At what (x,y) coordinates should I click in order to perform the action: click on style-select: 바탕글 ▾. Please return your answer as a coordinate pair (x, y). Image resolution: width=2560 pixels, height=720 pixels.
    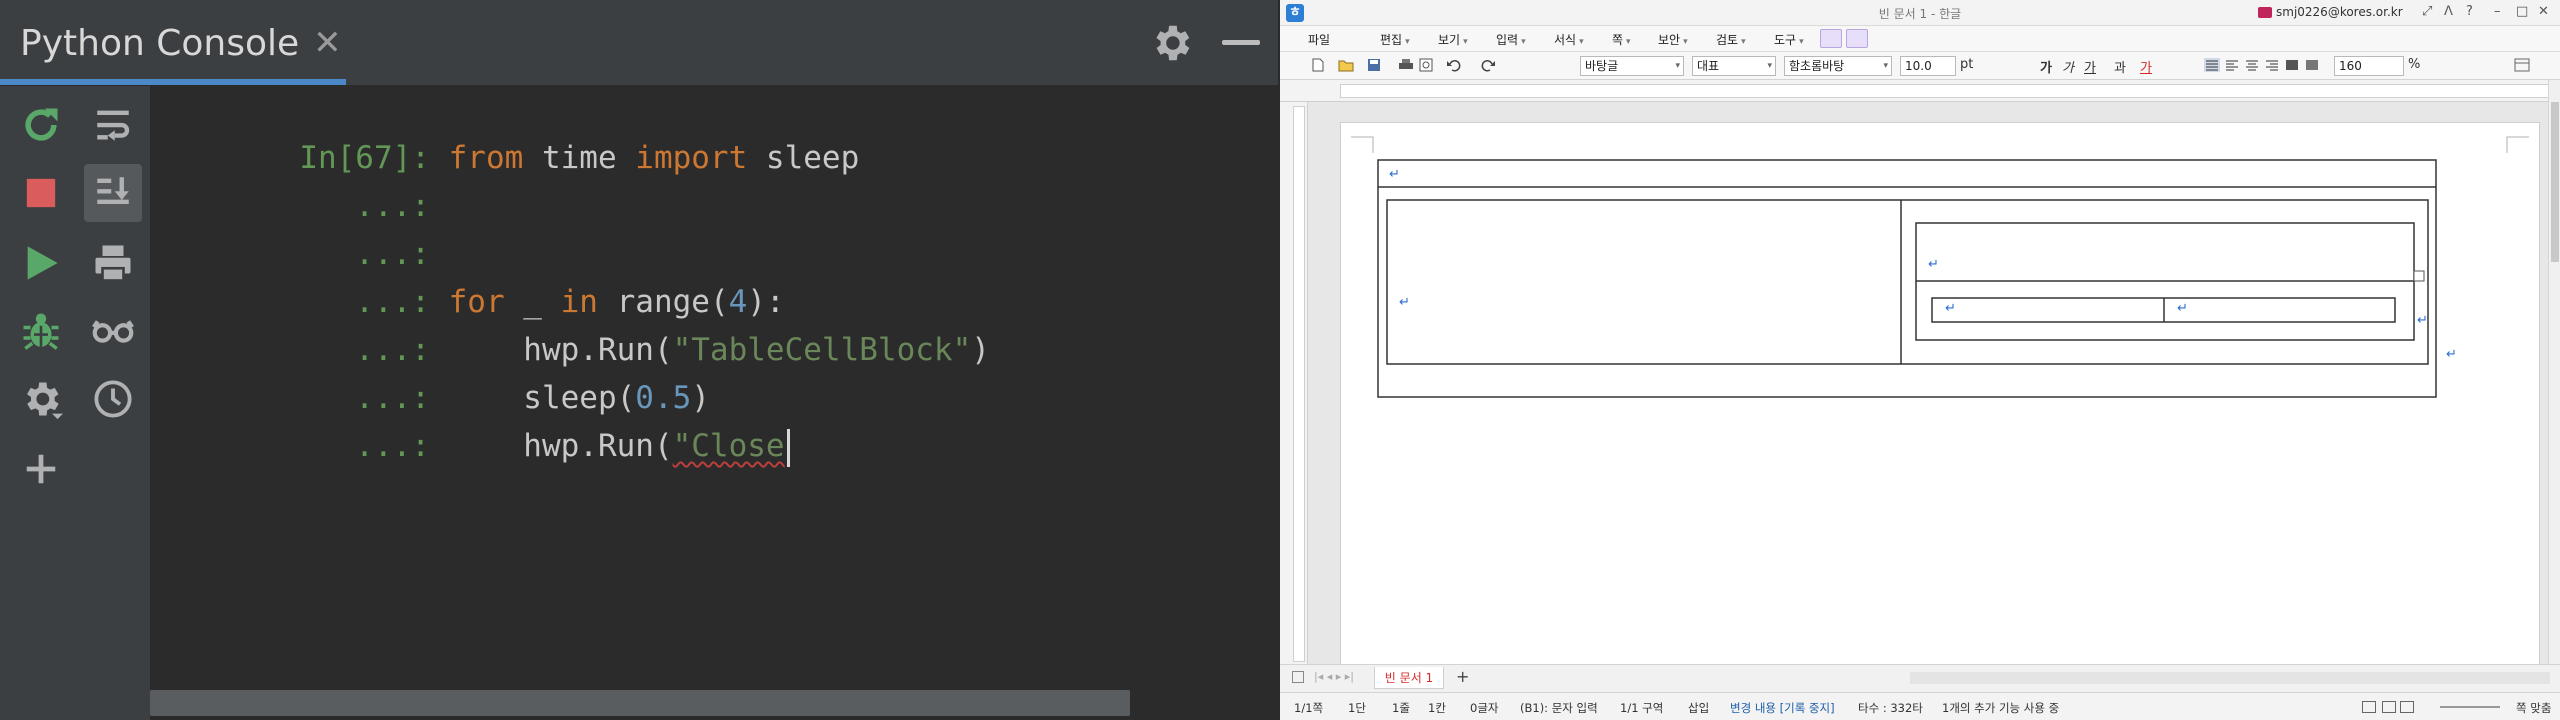
    Looking at the image, I should click on (1632, 66).